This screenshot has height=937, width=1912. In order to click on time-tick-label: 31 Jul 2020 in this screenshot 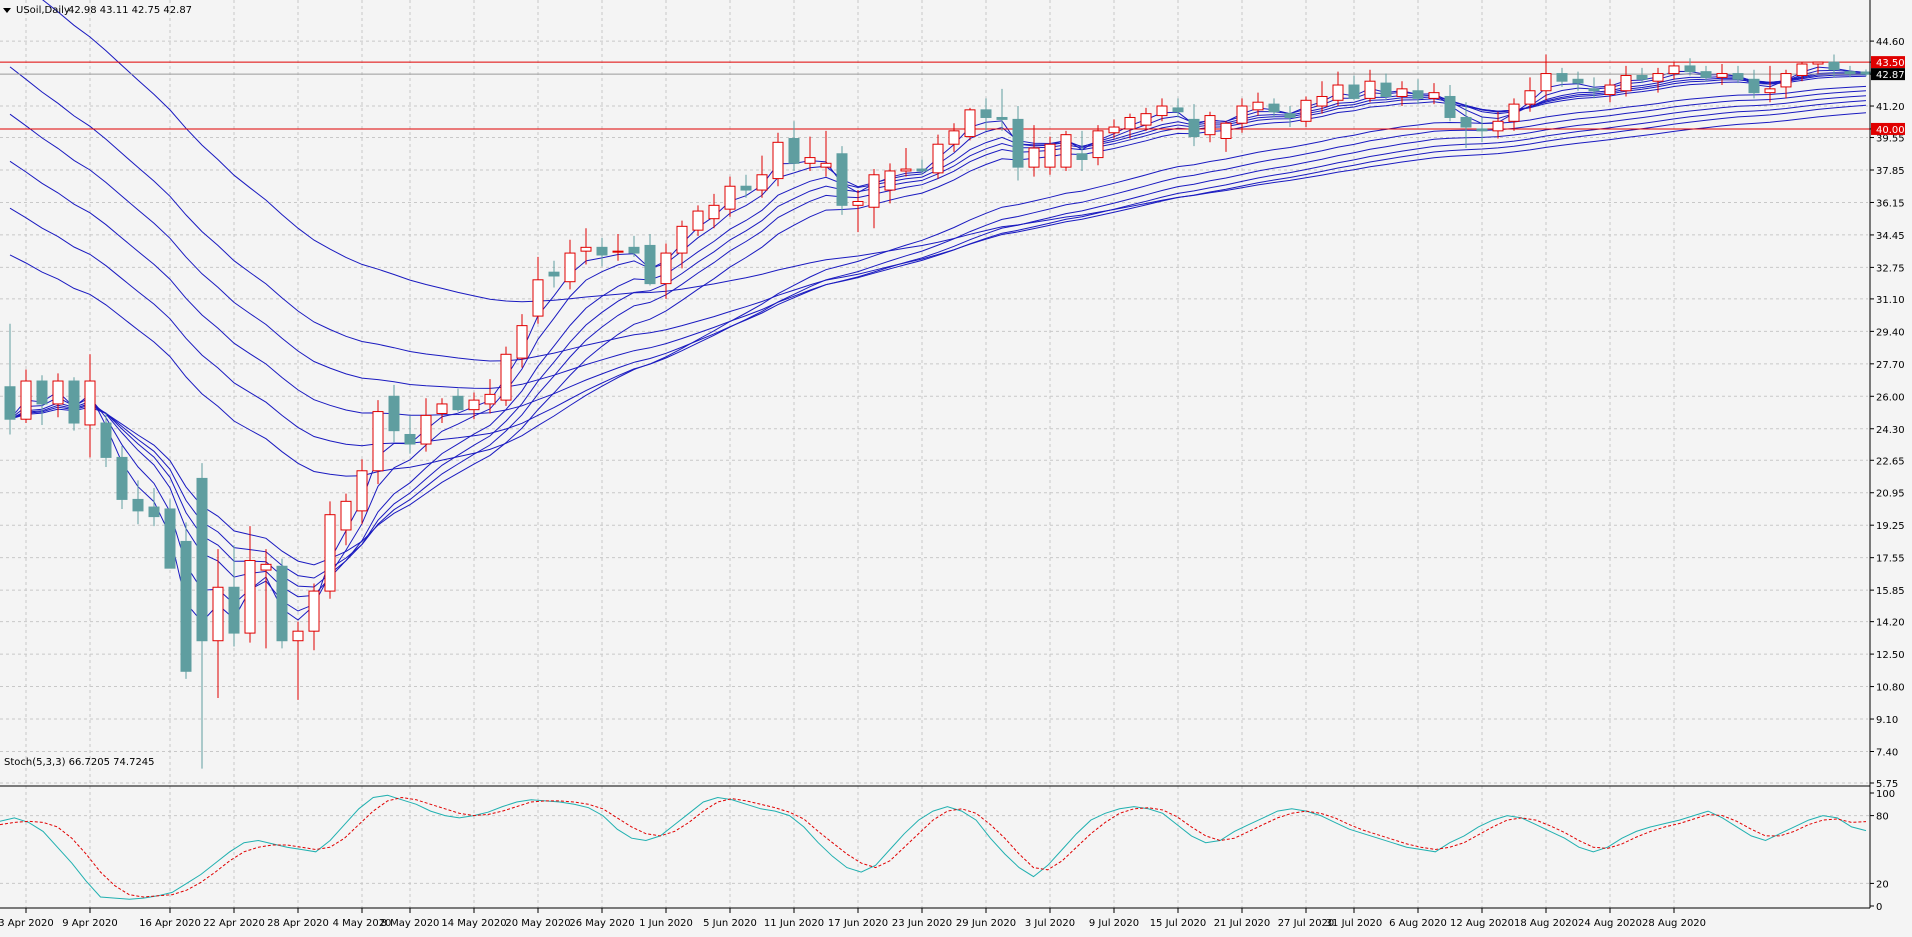, I will do `click(1354, 923)`.